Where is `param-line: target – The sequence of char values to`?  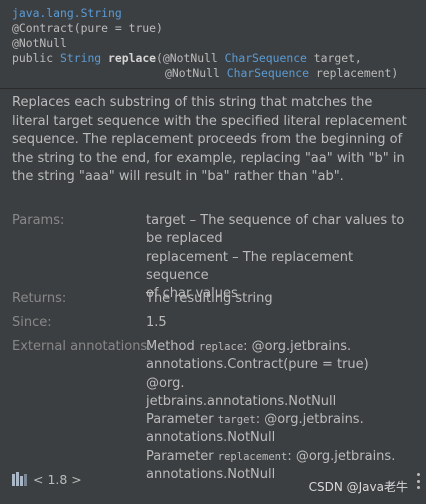
param-line: target – The sequence of char values to is located at coordinates (275, 220).